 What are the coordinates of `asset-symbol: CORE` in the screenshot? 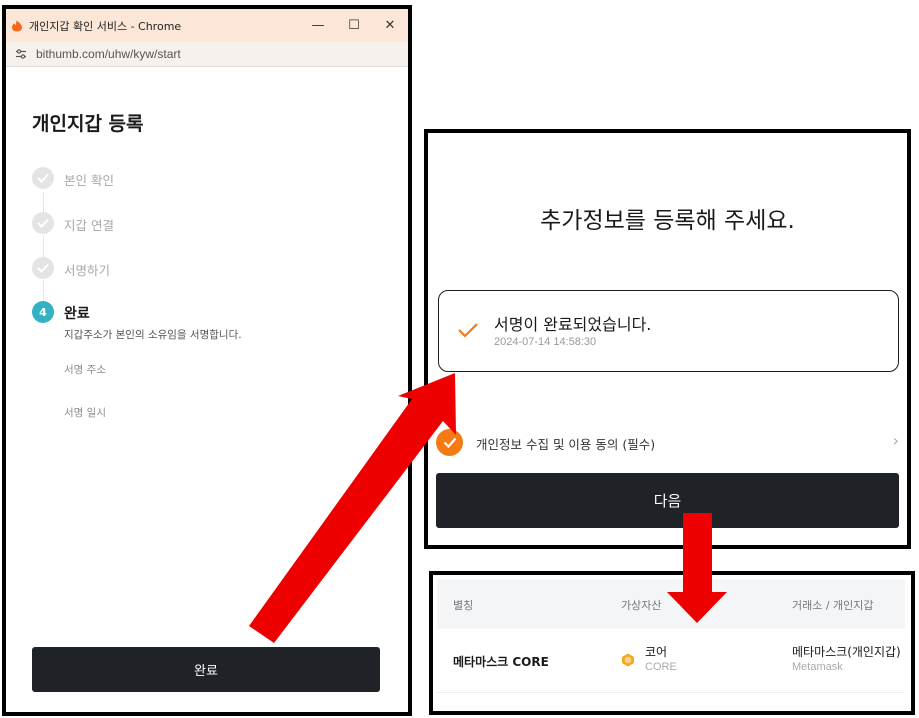 It's located at (661, 667).